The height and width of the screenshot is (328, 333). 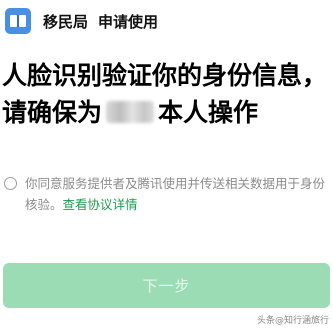 I want to click on book-icon, so click(x=18, y=21).